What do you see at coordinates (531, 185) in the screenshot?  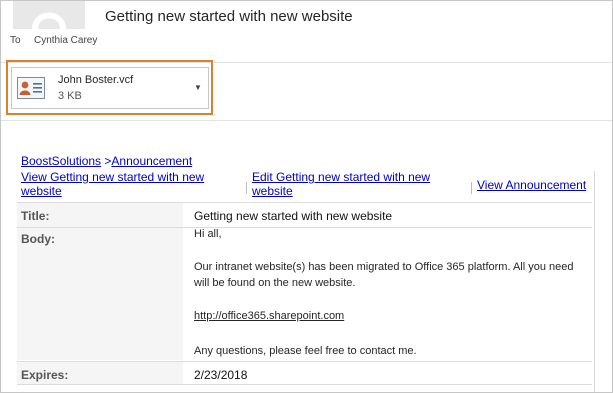 I see `view-list-link: View Announcement` at bounding box center [531, 185].